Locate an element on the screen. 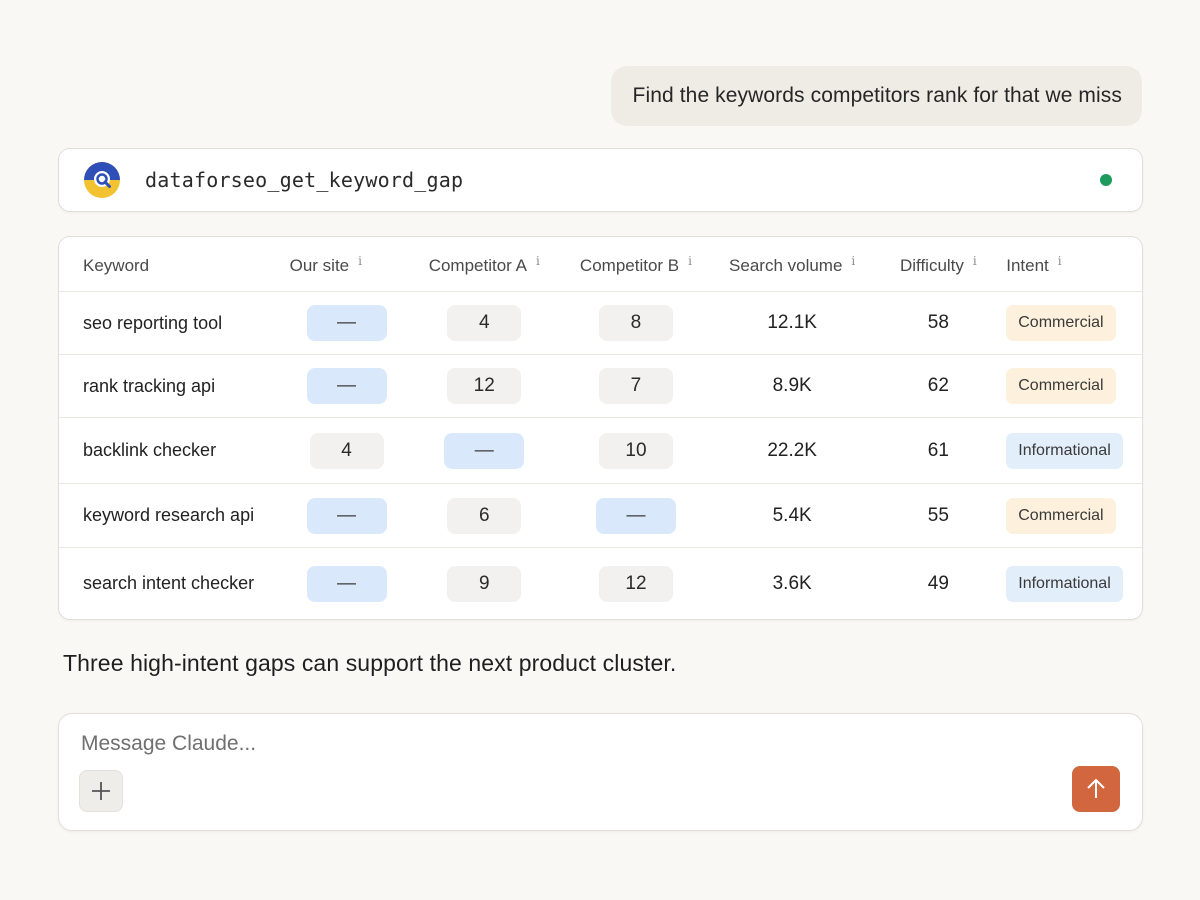 The width and height of the screenshot is (1200, 900). arrow-up-icon is located at coordinates (1096, 789).